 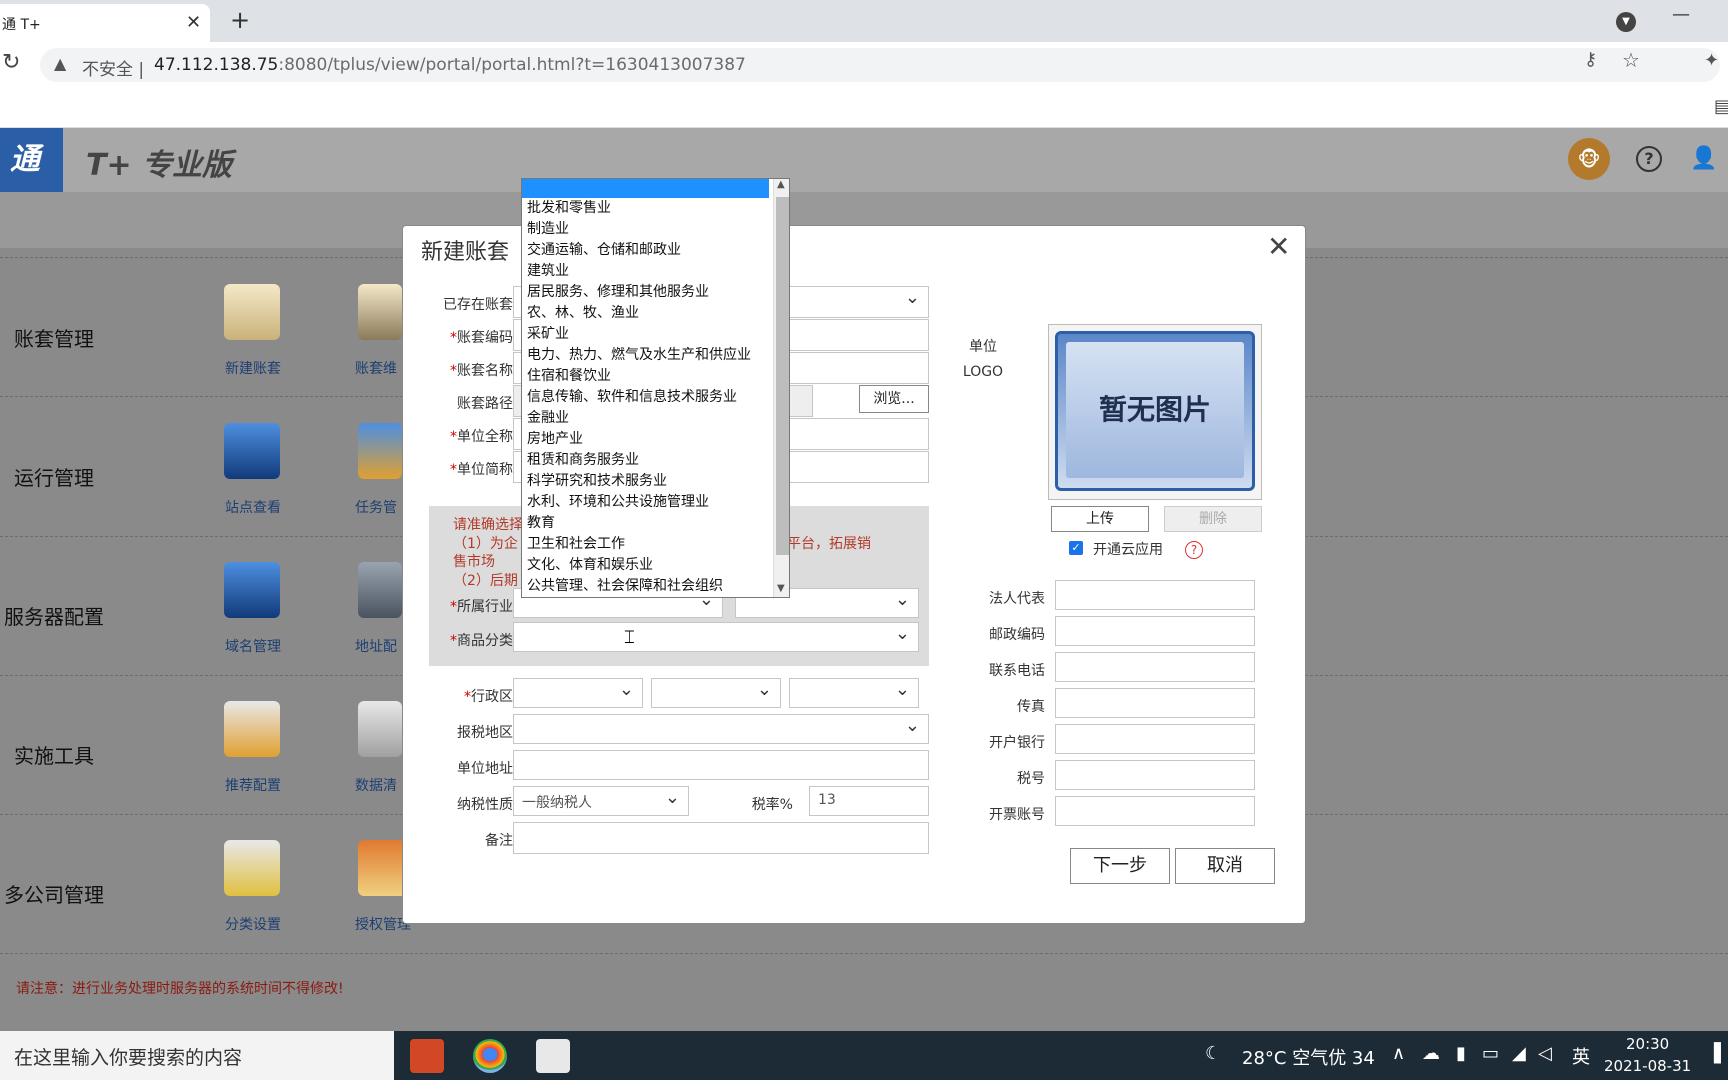 I want to click on goods-category-select, so click(x=716, y=637).